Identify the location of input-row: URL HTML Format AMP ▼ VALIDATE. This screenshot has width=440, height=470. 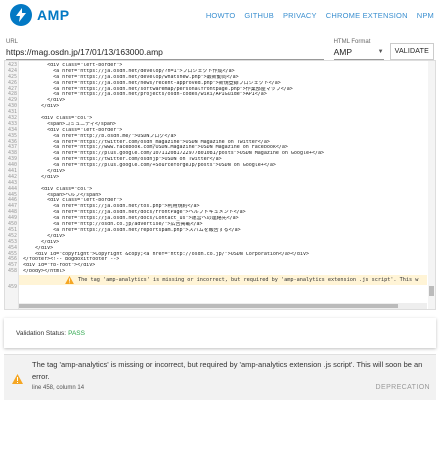
(220, 45).